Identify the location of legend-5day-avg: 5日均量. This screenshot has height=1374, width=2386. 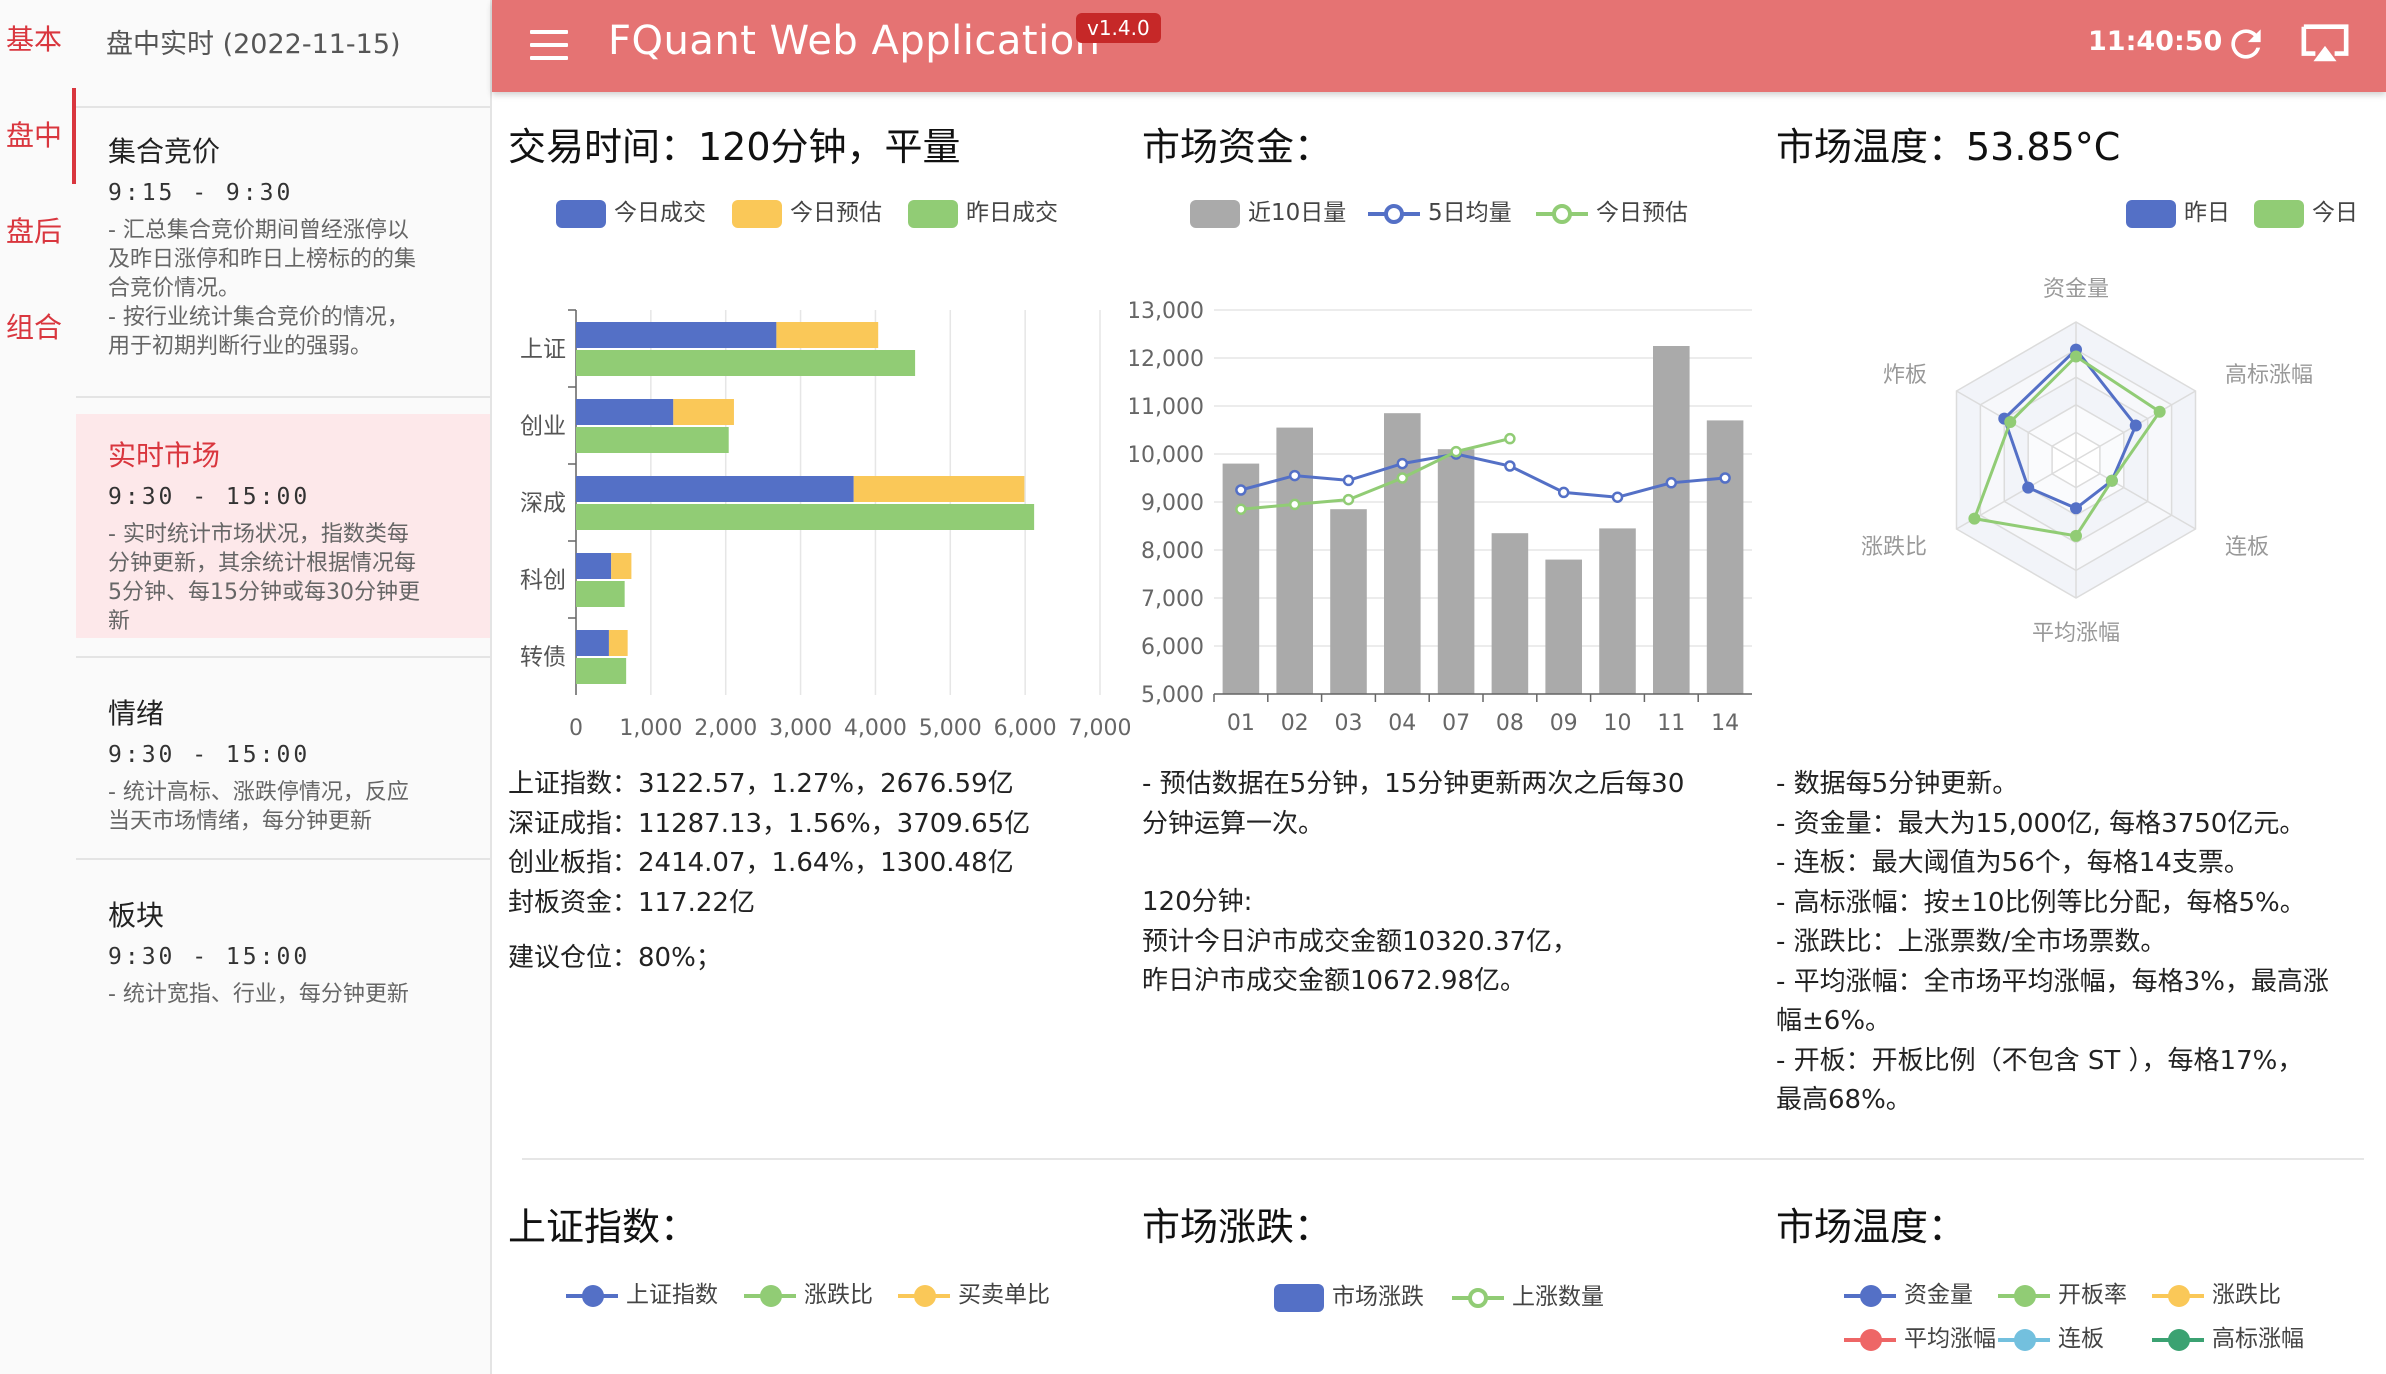
(1440, 213).